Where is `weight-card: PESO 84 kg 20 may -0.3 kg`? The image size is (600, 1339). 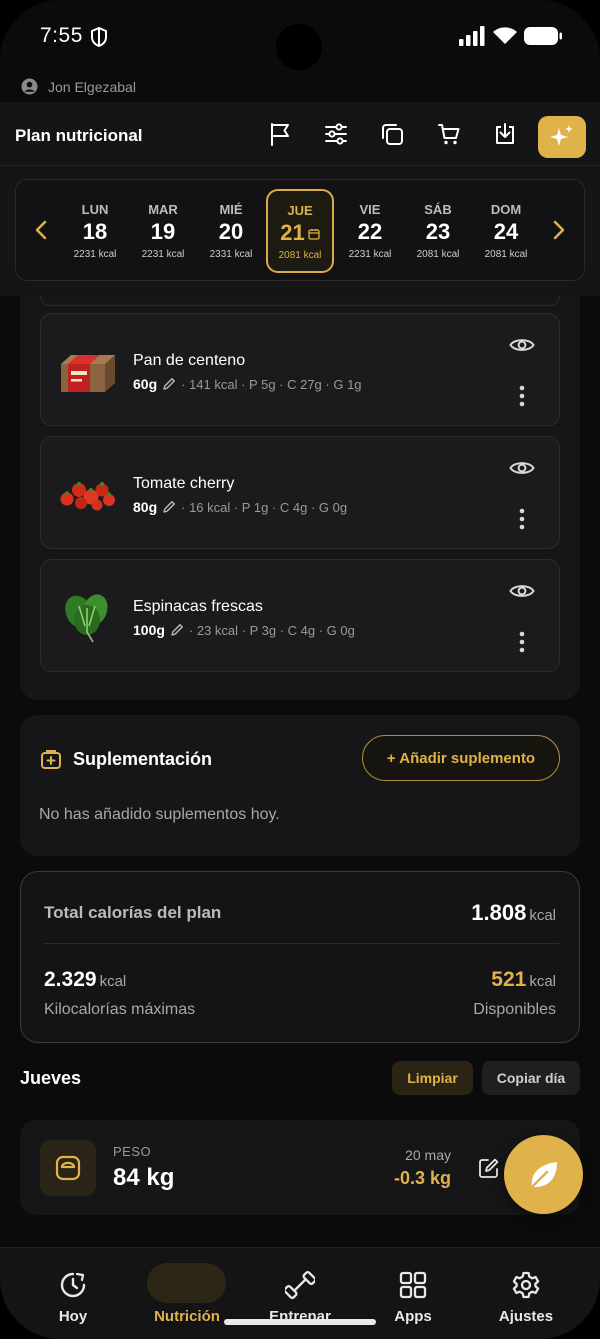
weight-card: PESO 84 kg 20 may -0.3 kg is located at coordinates (300, 1167).